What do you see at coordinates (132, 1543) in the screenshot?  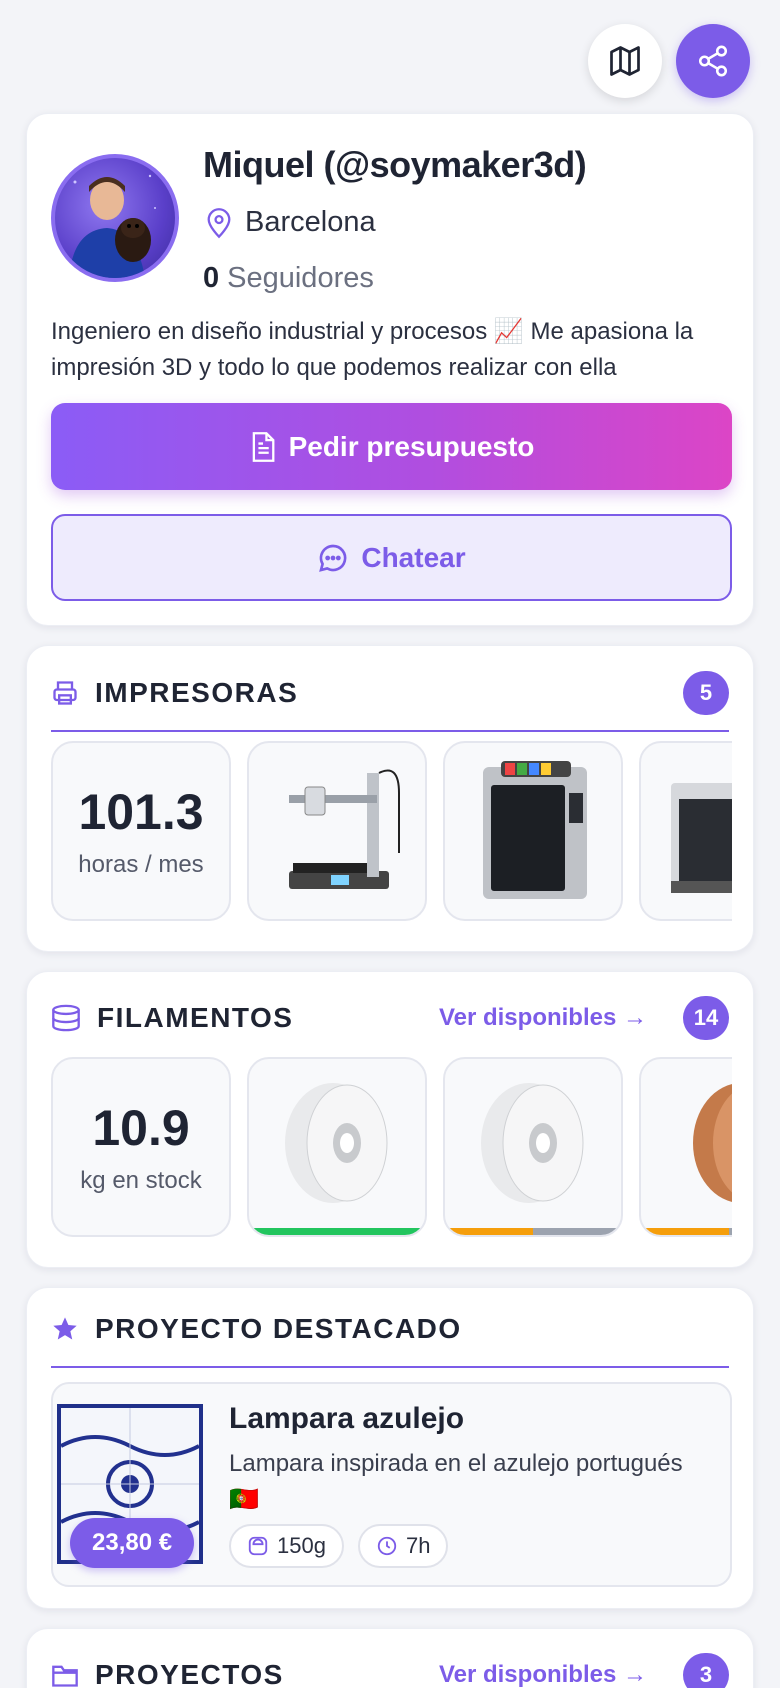 I see `project-price-badge: 23,80 €` at bounding box center [132, 1543].